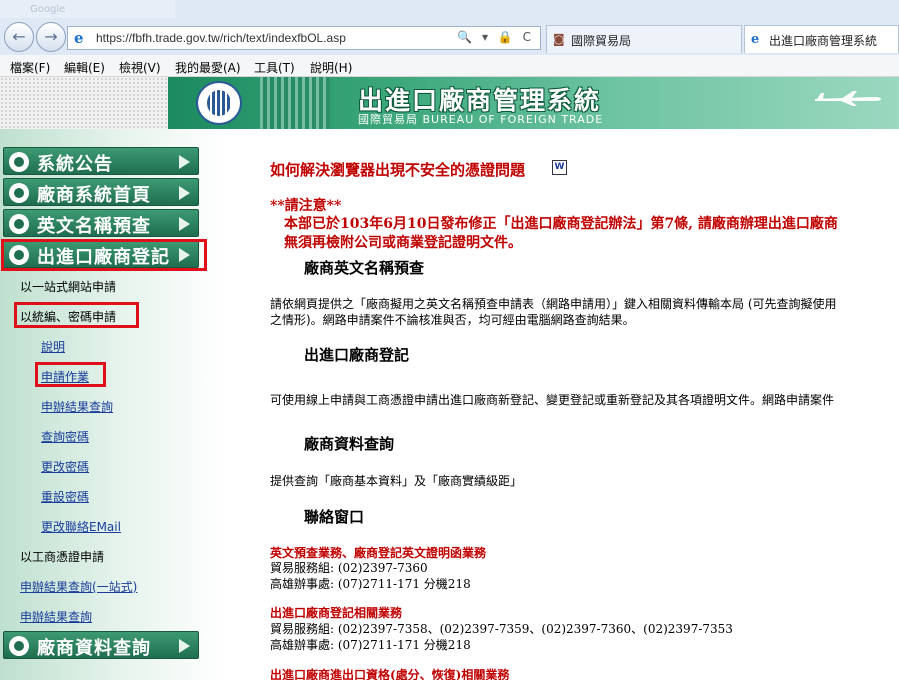  What do you see at coordinates (403, 243) in the screenshot?
I see `notice-line: 無須再檢附公司或商業登記證明文件。` at bounding box center [403, 243].